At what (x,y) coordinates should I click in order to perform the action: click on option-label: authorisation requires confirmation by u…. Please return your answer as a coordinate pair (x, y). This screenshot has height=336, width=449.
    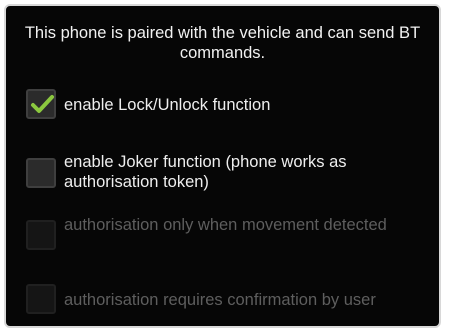
    Looking at the image, I should click on (220, 300).